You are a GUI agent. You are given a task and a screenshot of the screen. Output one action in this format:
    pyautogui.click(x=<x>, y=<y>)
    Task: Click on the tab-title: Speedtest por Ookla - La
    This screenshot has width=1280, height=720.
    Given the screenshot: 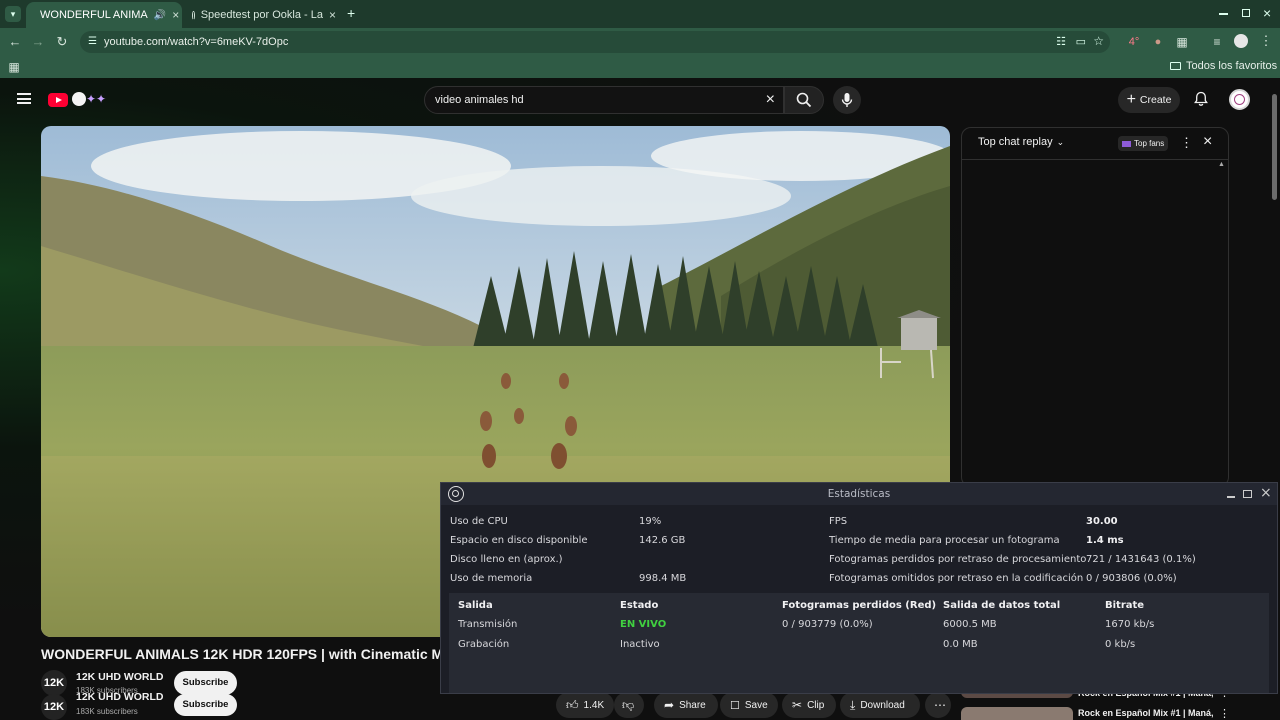 What is the action you would take?
    pyautogui.click(x=261, y=15)
    